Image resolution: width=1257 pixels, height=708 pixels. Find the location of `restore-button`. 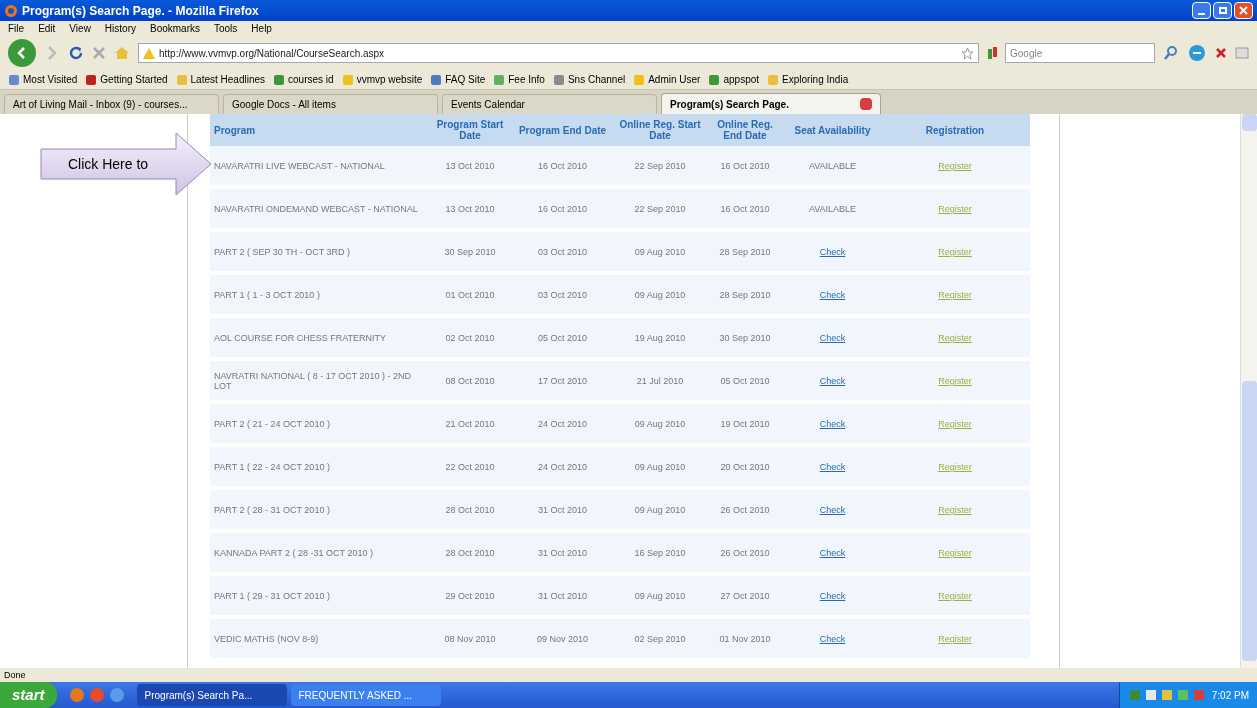

restore-button is located at coordinates (1222, 10).